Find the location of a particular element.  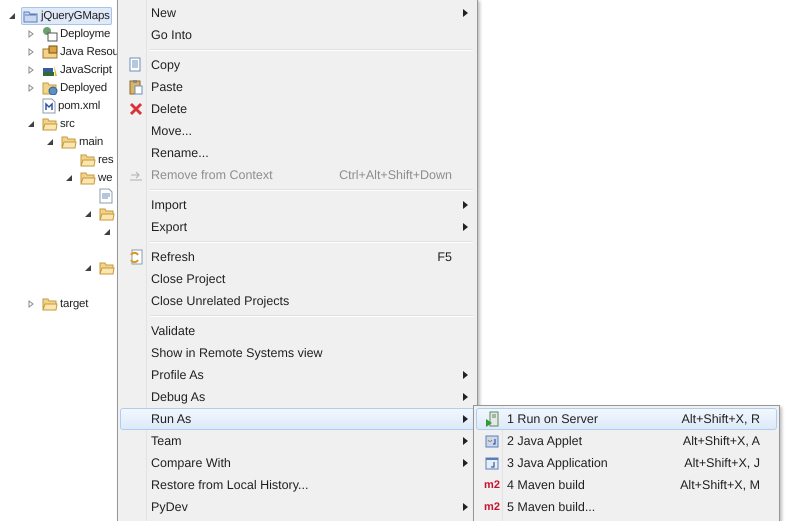

menu-item: PyDev is located at coordinates (297, 507).